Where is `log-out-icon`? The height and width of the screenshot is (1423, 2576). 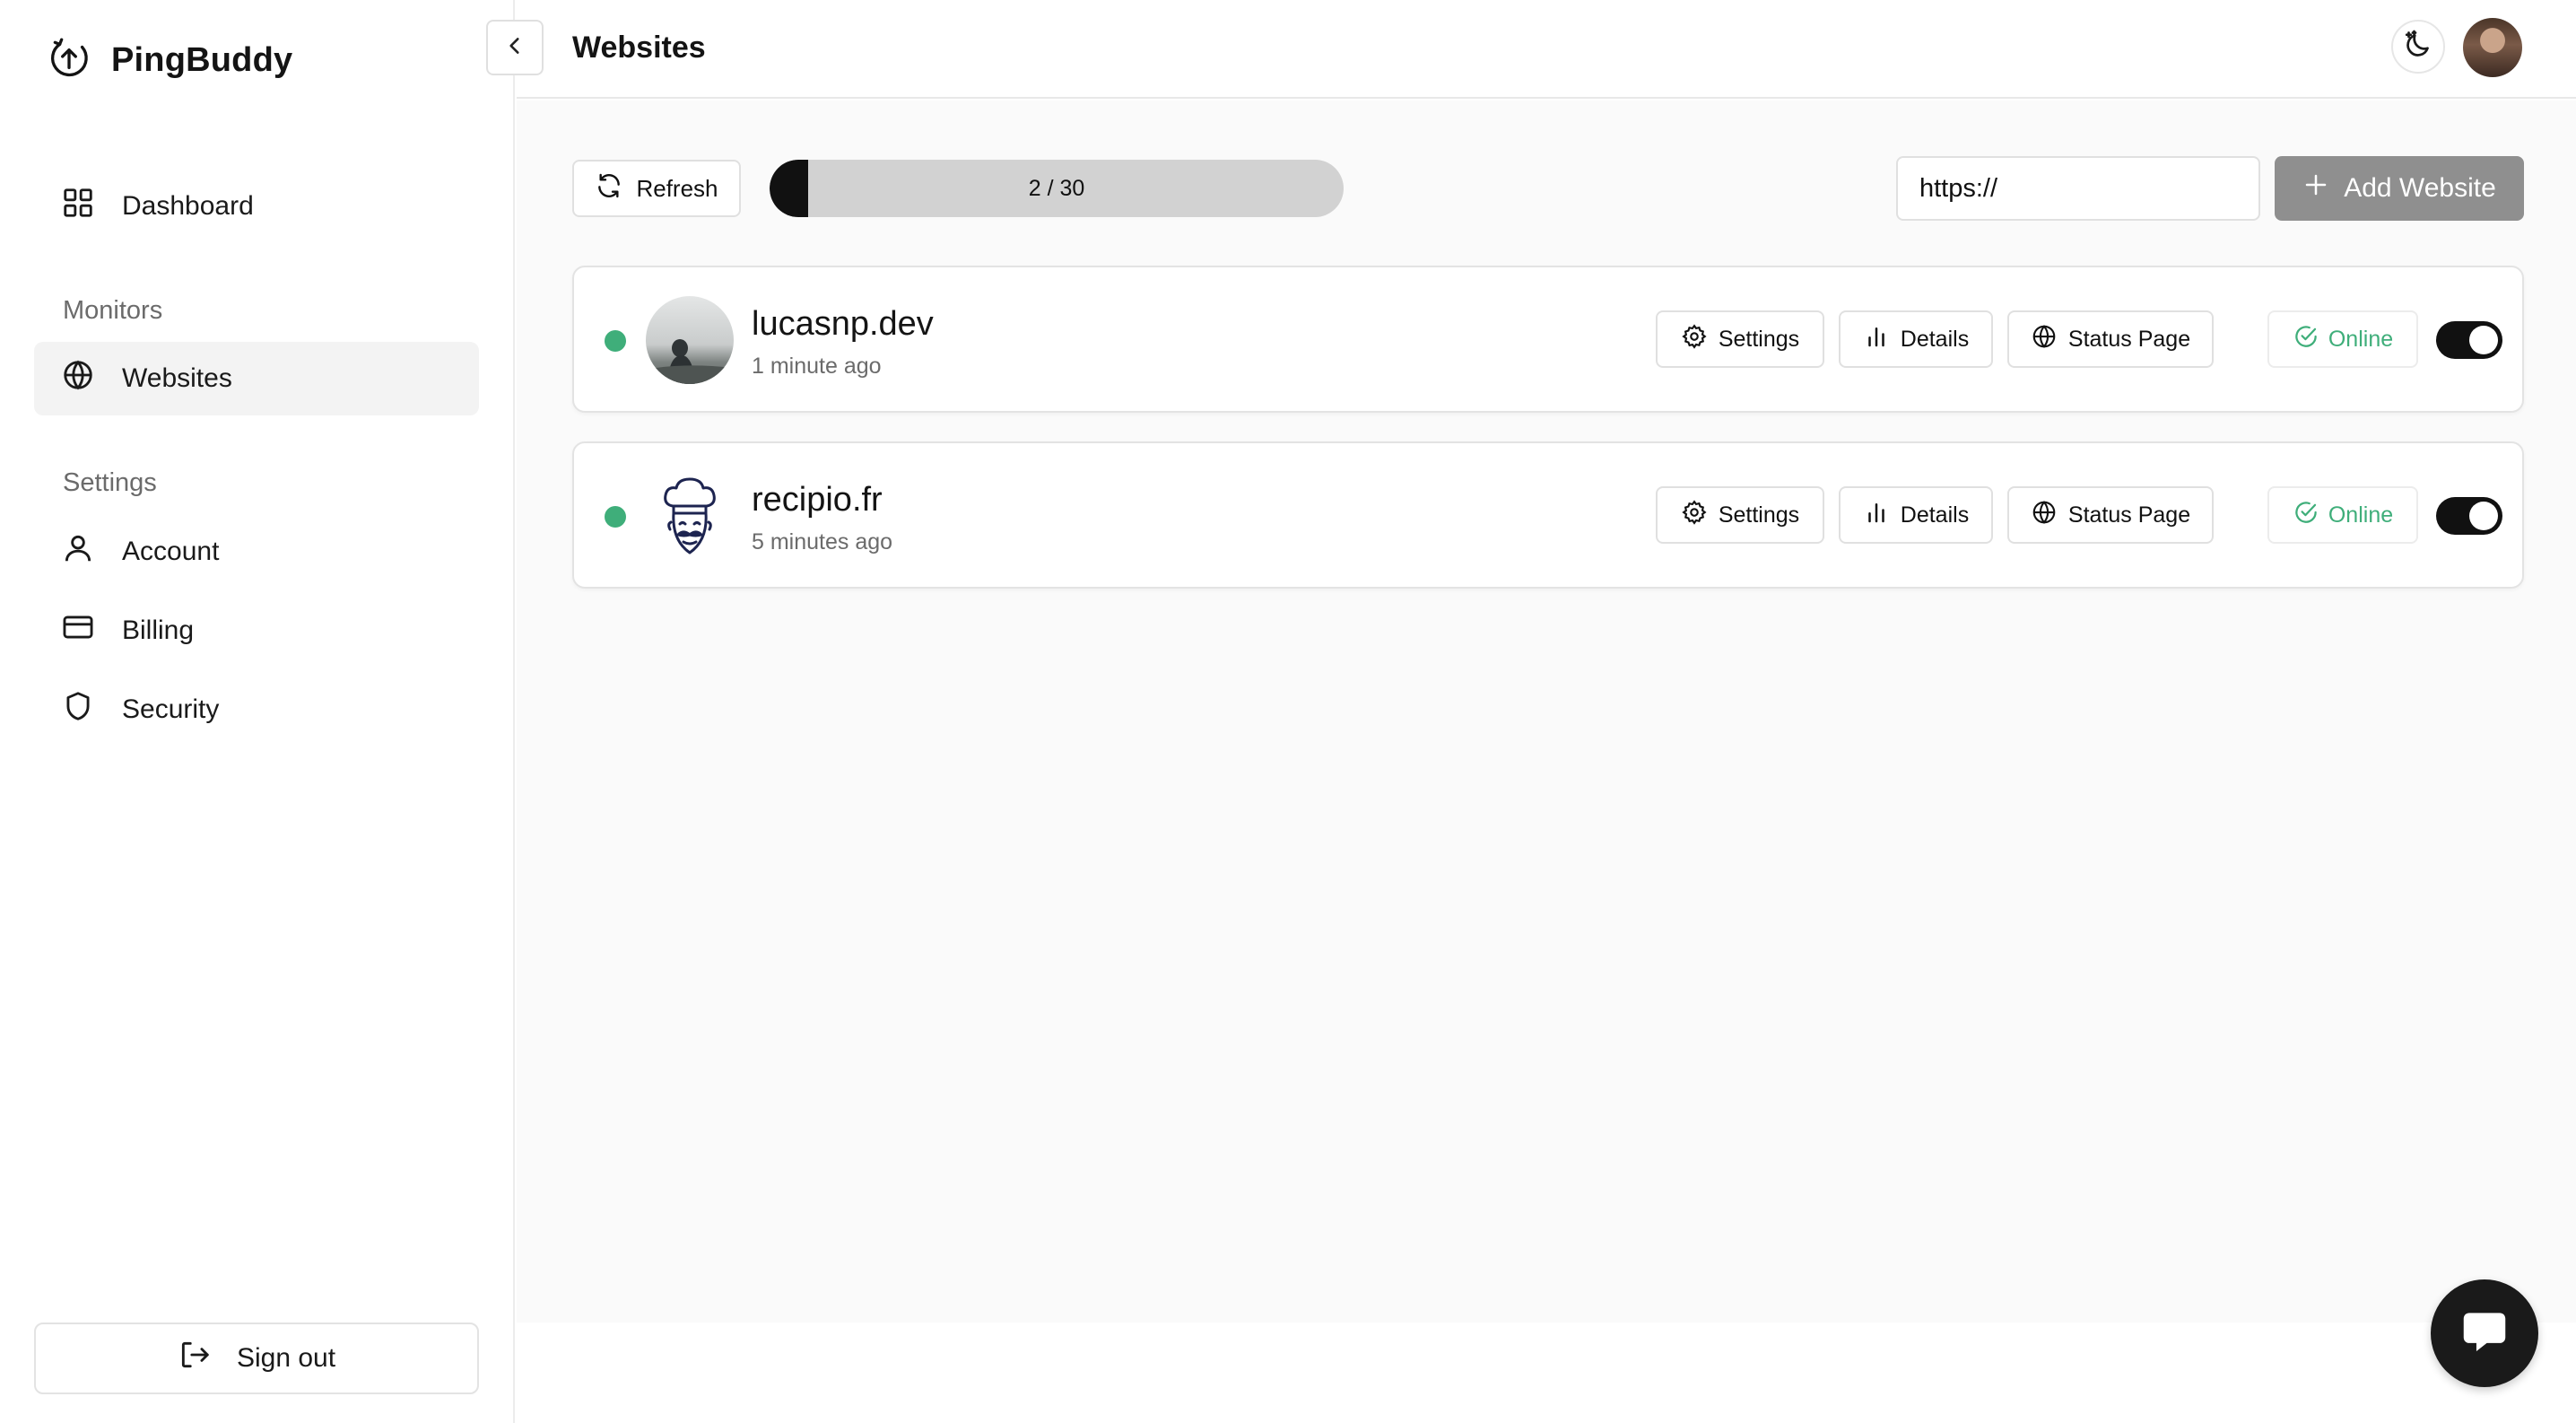 log-out-icon is located at coordinates (195, 1358).